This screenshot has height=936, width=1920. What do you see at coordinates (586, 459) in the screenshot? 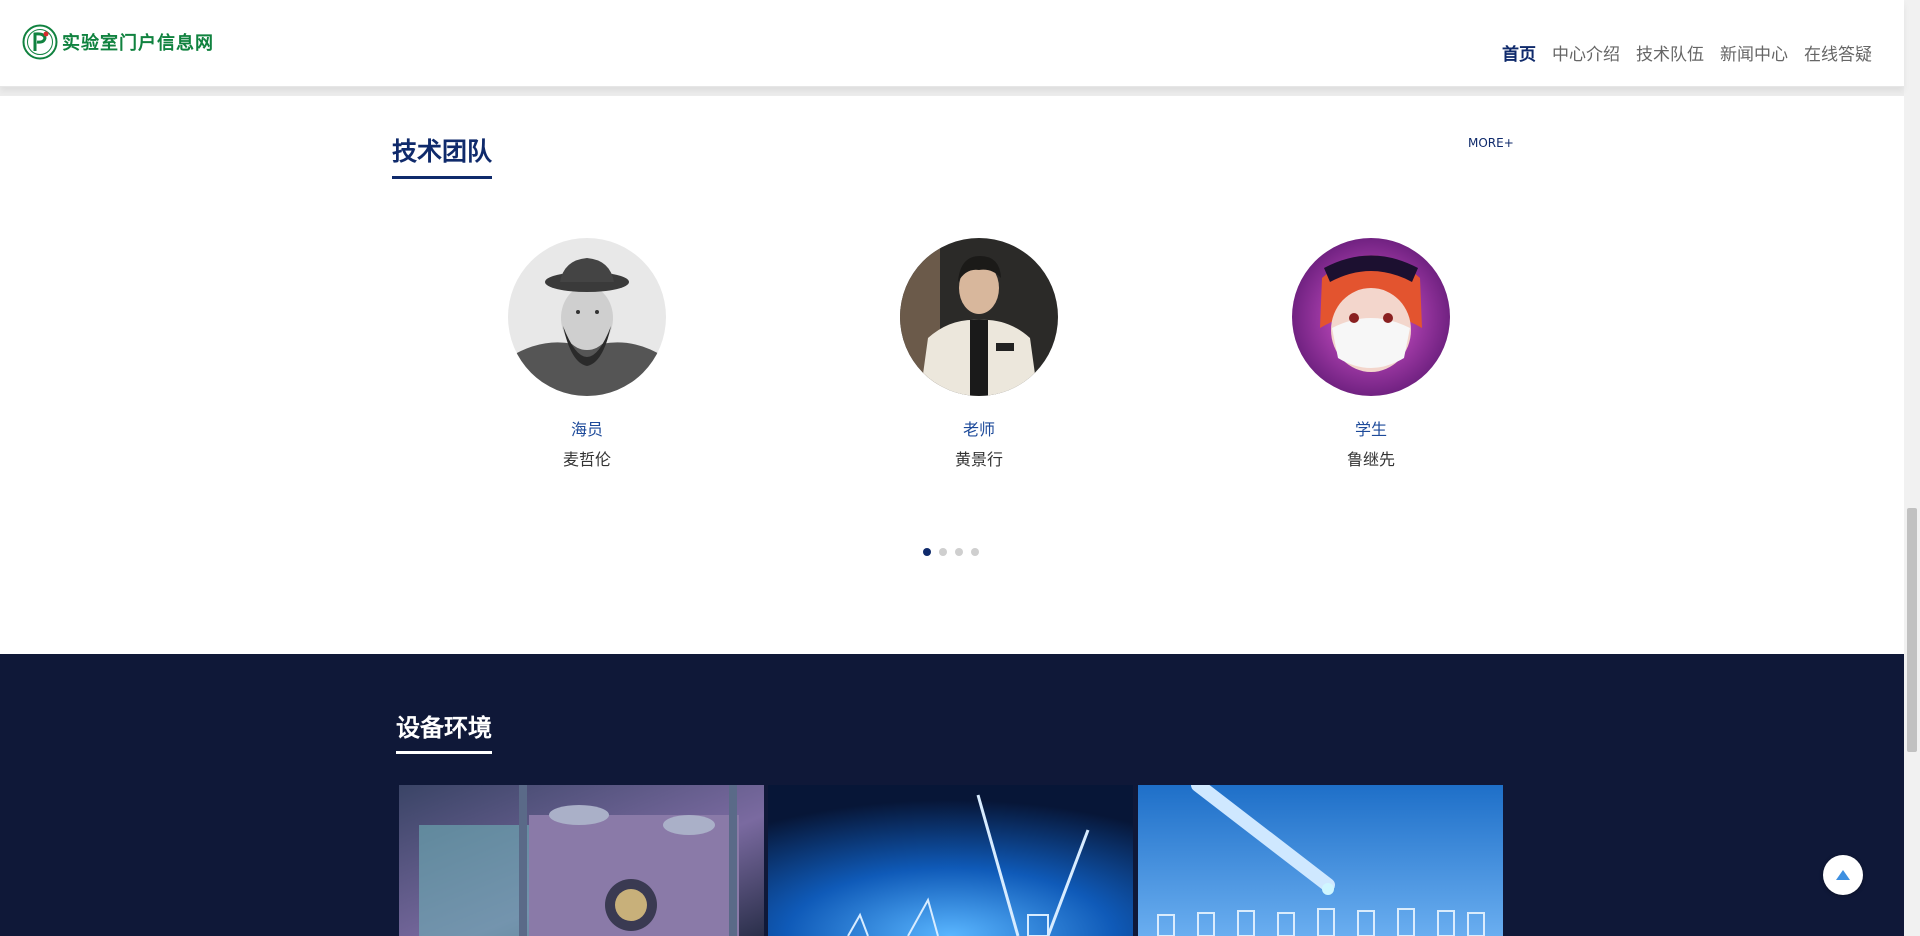
I see `member-name: 麦哲伦` at bounding box center [586, 459].